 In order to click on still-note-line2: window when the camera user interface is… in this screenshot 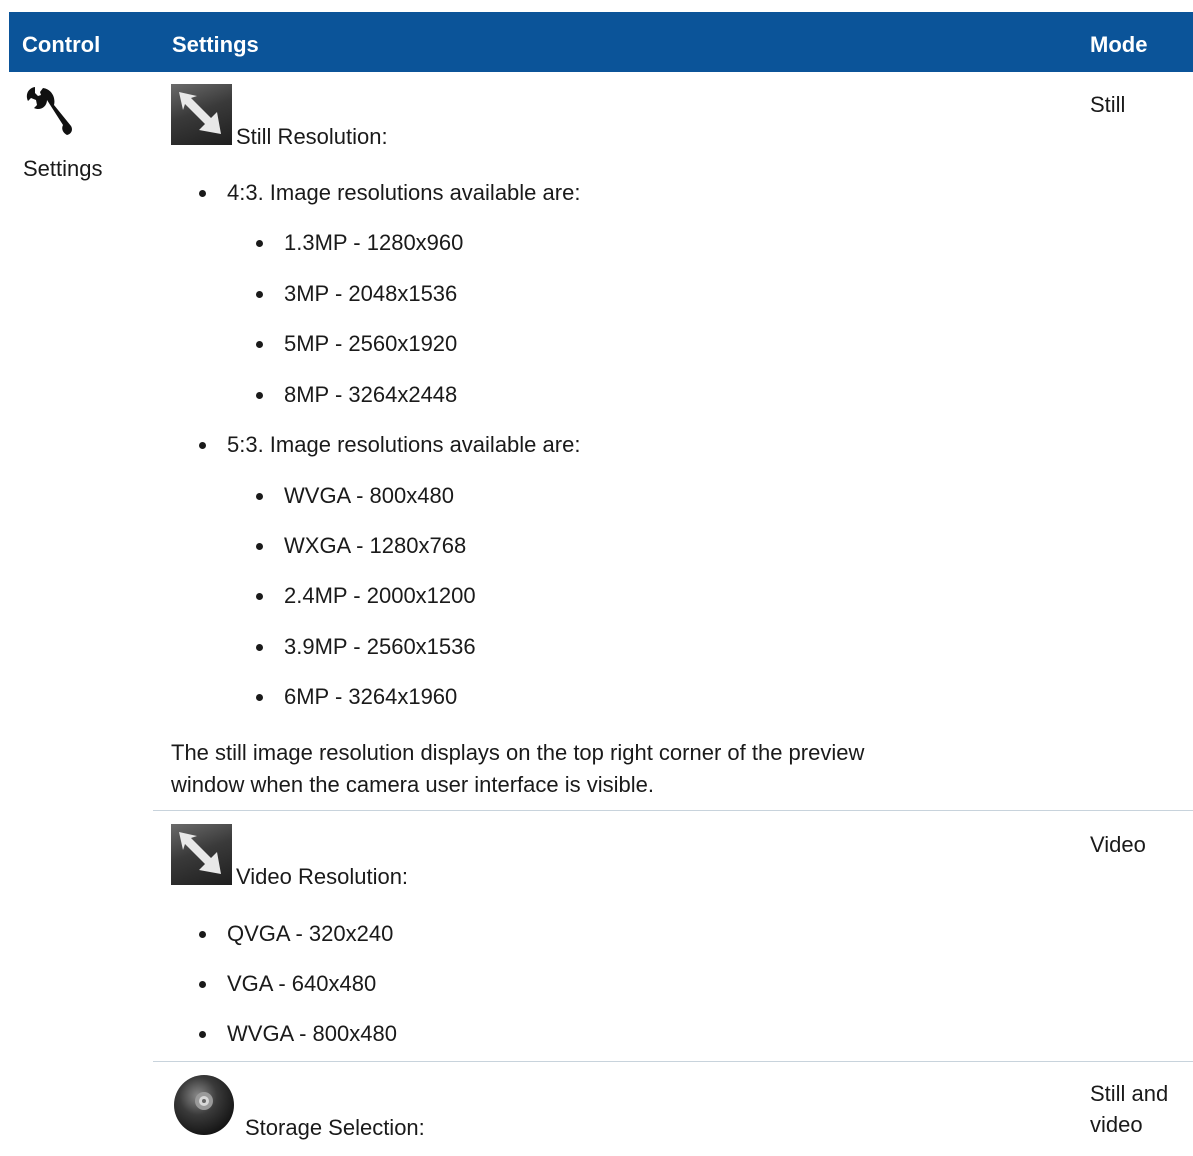, I will do `click(413, 784)`.